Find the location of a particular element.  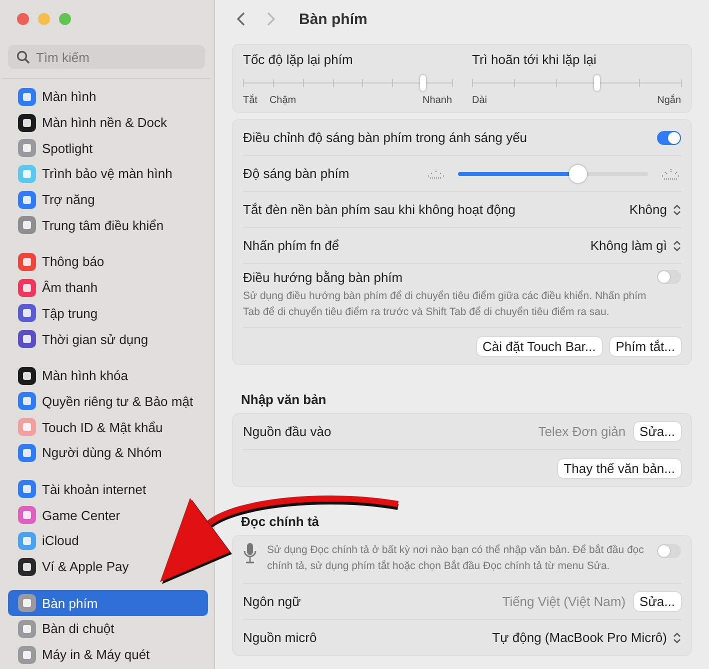

scale-label: Nhanh is located at coordinates (437, 100).